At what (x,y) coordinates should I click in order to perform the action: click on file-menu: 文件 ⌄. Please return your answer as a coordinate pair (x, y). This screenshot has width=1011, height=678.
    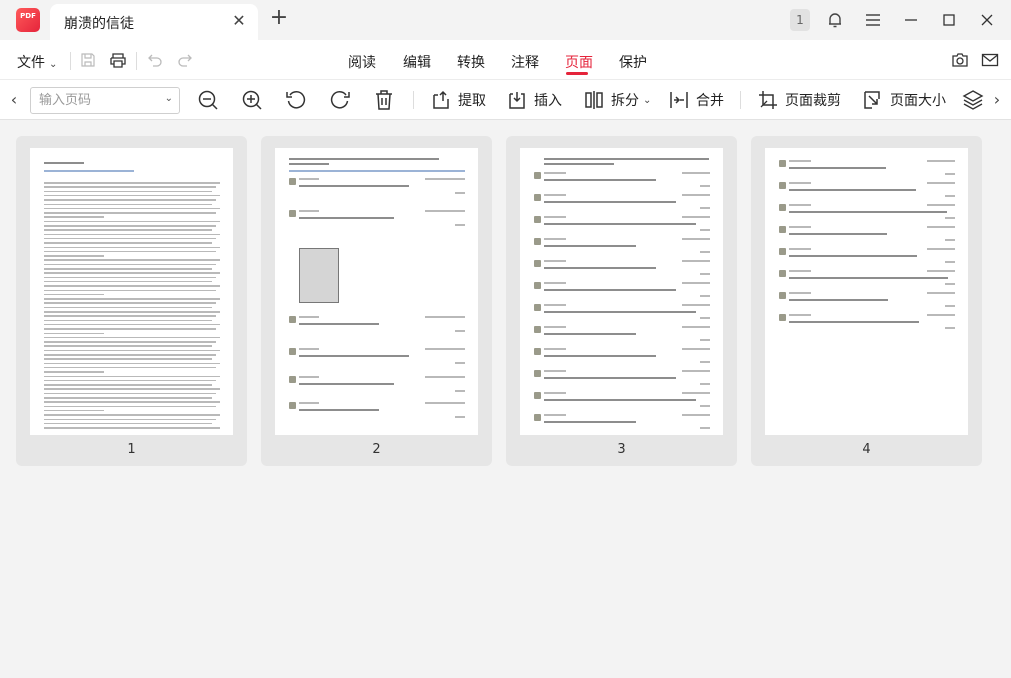
    Looking at the image, I should click on (37, 62).